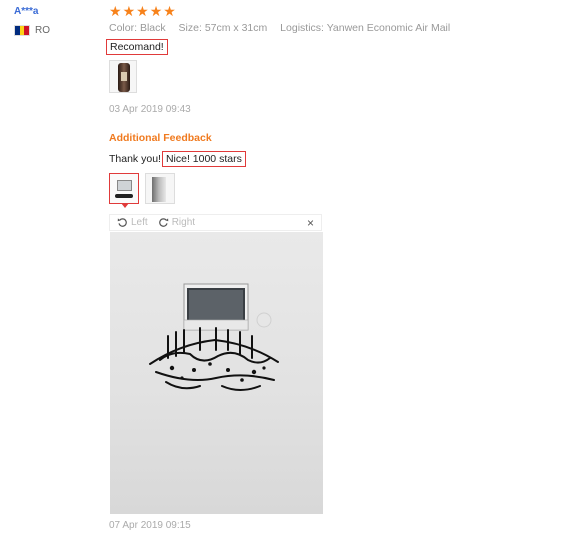 This screenshot has height=534, width=564. What do you see at coordinates (190, 28) in the screenshot?
I see `size-key: Size:` at bounding box center [190, 28].